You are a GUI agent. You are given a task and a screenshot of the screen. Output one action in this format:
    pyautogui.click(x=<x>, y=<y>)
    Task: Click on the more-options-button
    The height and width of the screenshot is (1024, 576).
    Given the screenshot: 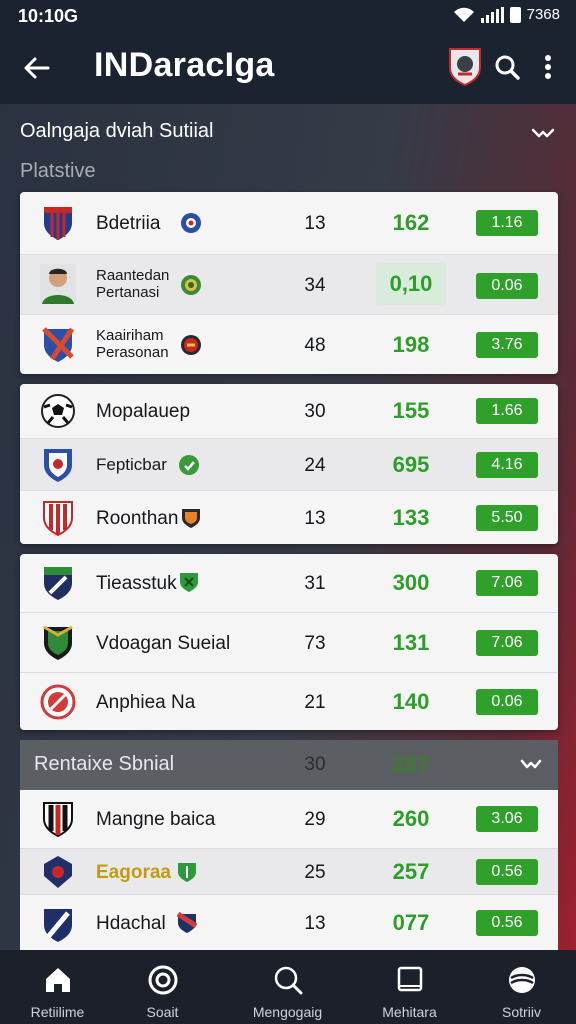 What is the action you would take?
    pyautogui.click(x=548, y=67)
    